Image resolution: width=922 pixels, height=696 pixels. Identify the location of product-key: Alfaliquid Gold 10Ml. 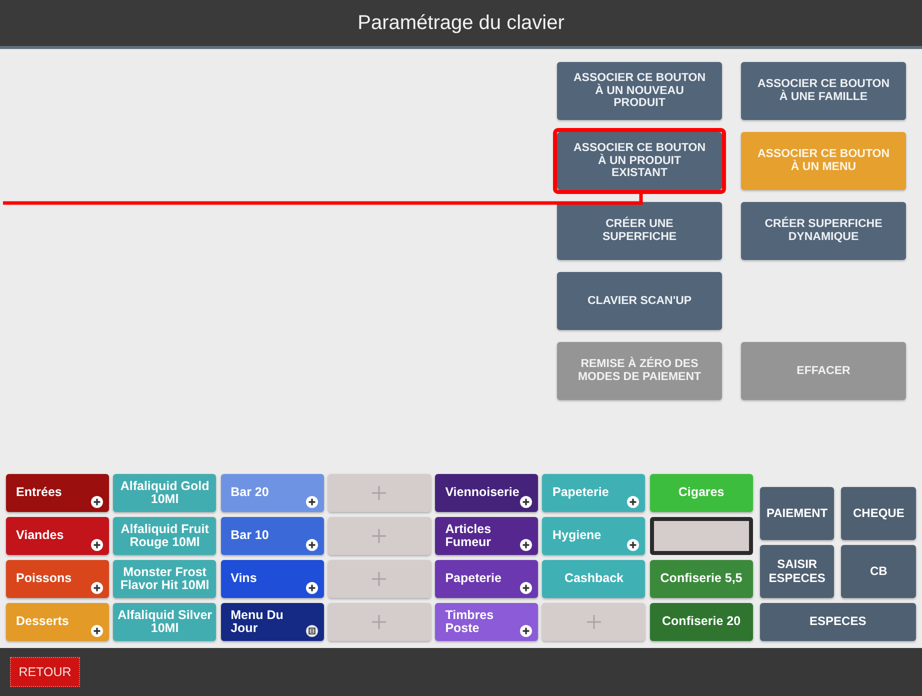
(164, 493).